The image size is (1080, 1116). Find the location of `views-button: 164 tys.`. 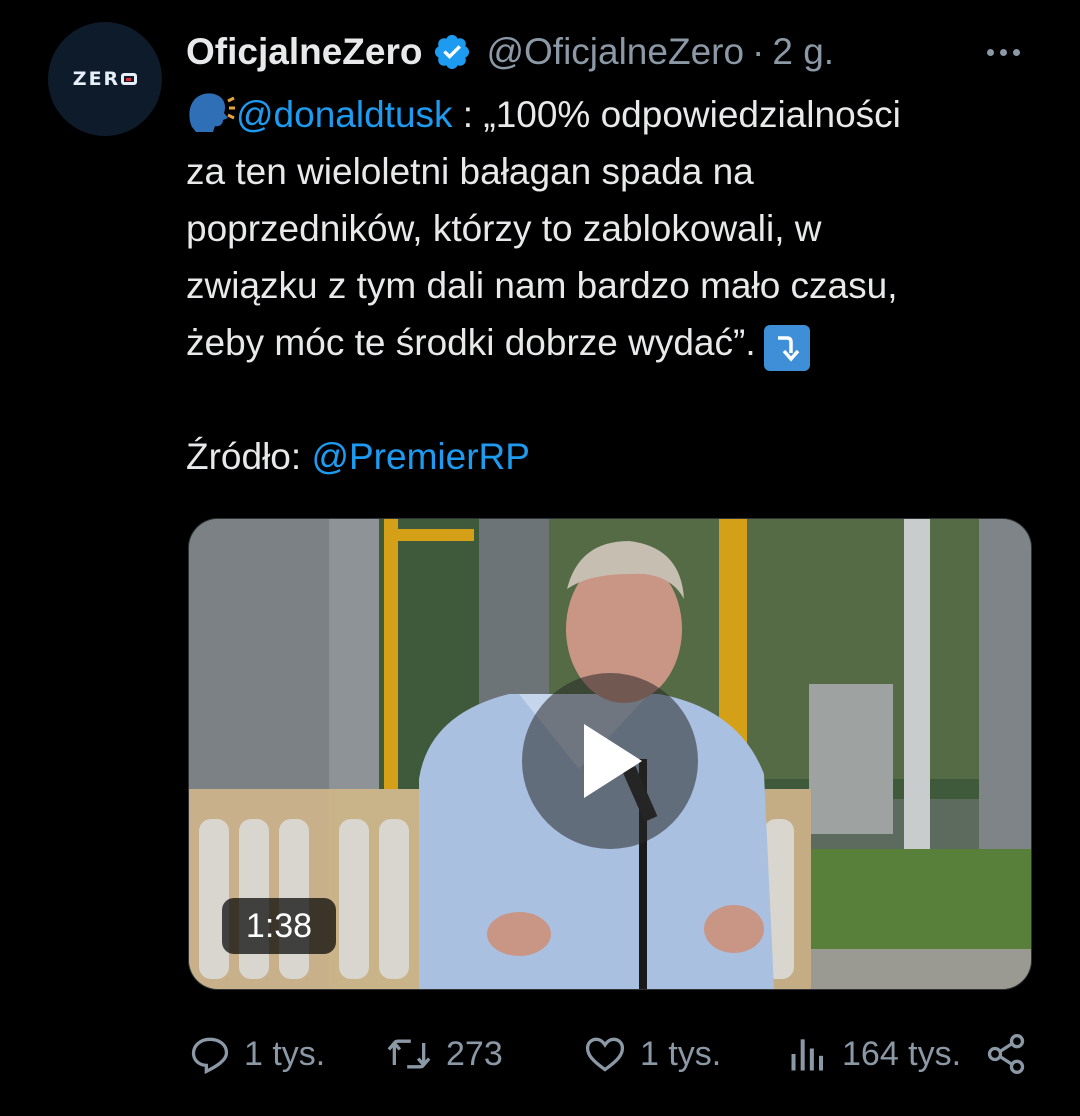

views-button: 164 tys. is located at coordinates (873, 1054).